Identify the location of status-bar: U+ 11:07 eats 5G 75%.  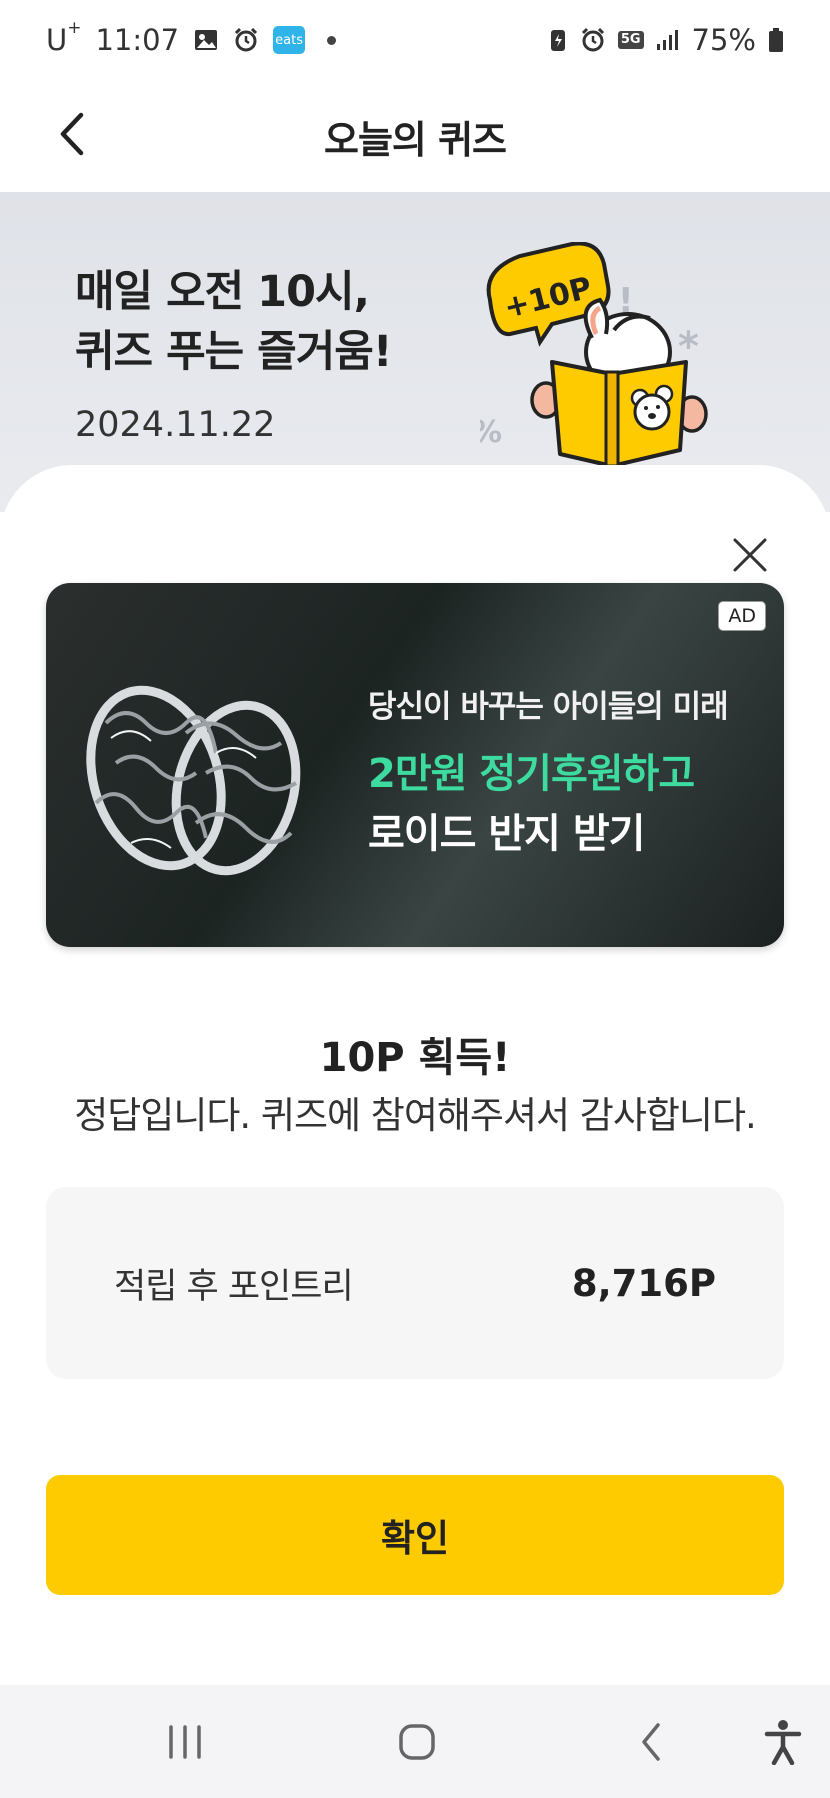
(415, 40).